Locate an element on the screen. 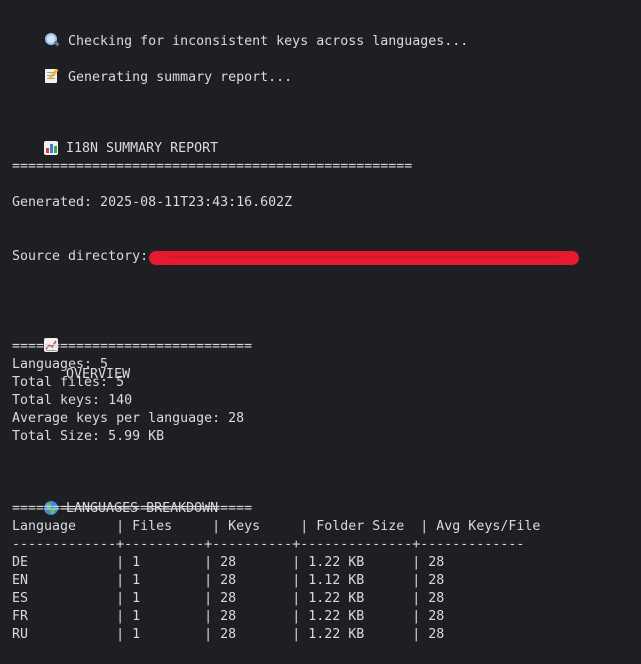 This screenshot has height=664, width=641. breakdown-title-line: LANGUAGES BREAKDOWN is located at coordinates (115, 499).